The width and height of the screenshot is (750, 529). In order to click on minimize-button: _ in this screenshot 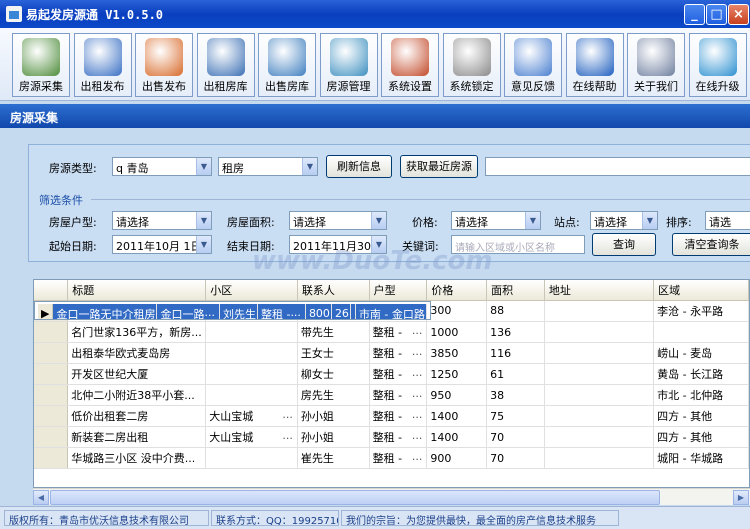, I will do `click(694, 14)`.